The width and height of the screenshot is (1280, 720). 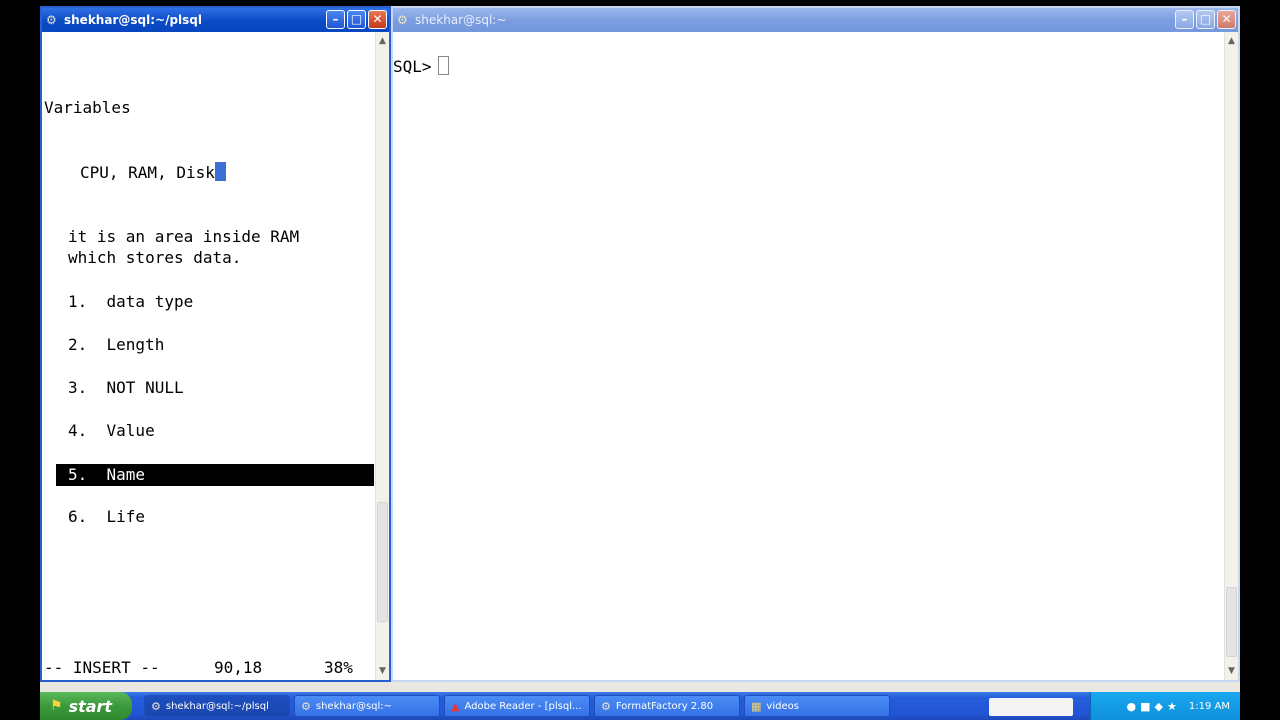 I want to click on security-icon: ■, so click(x=1145, y=706).